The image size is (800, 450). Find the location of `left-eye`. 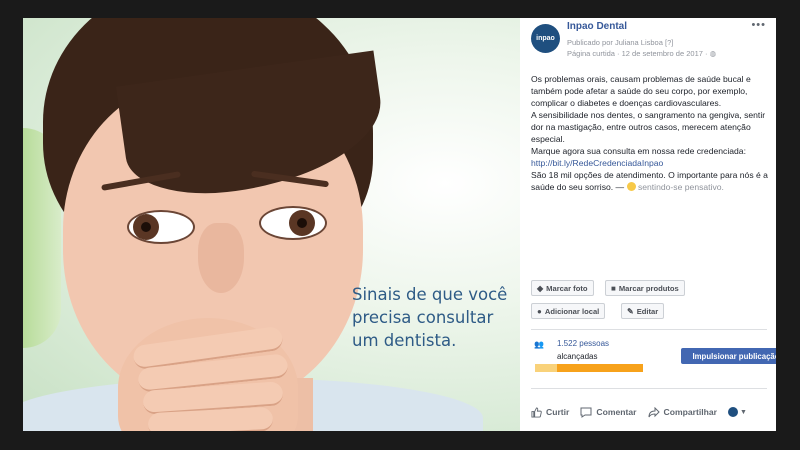

left-eye is located at coordinates (161, 227).